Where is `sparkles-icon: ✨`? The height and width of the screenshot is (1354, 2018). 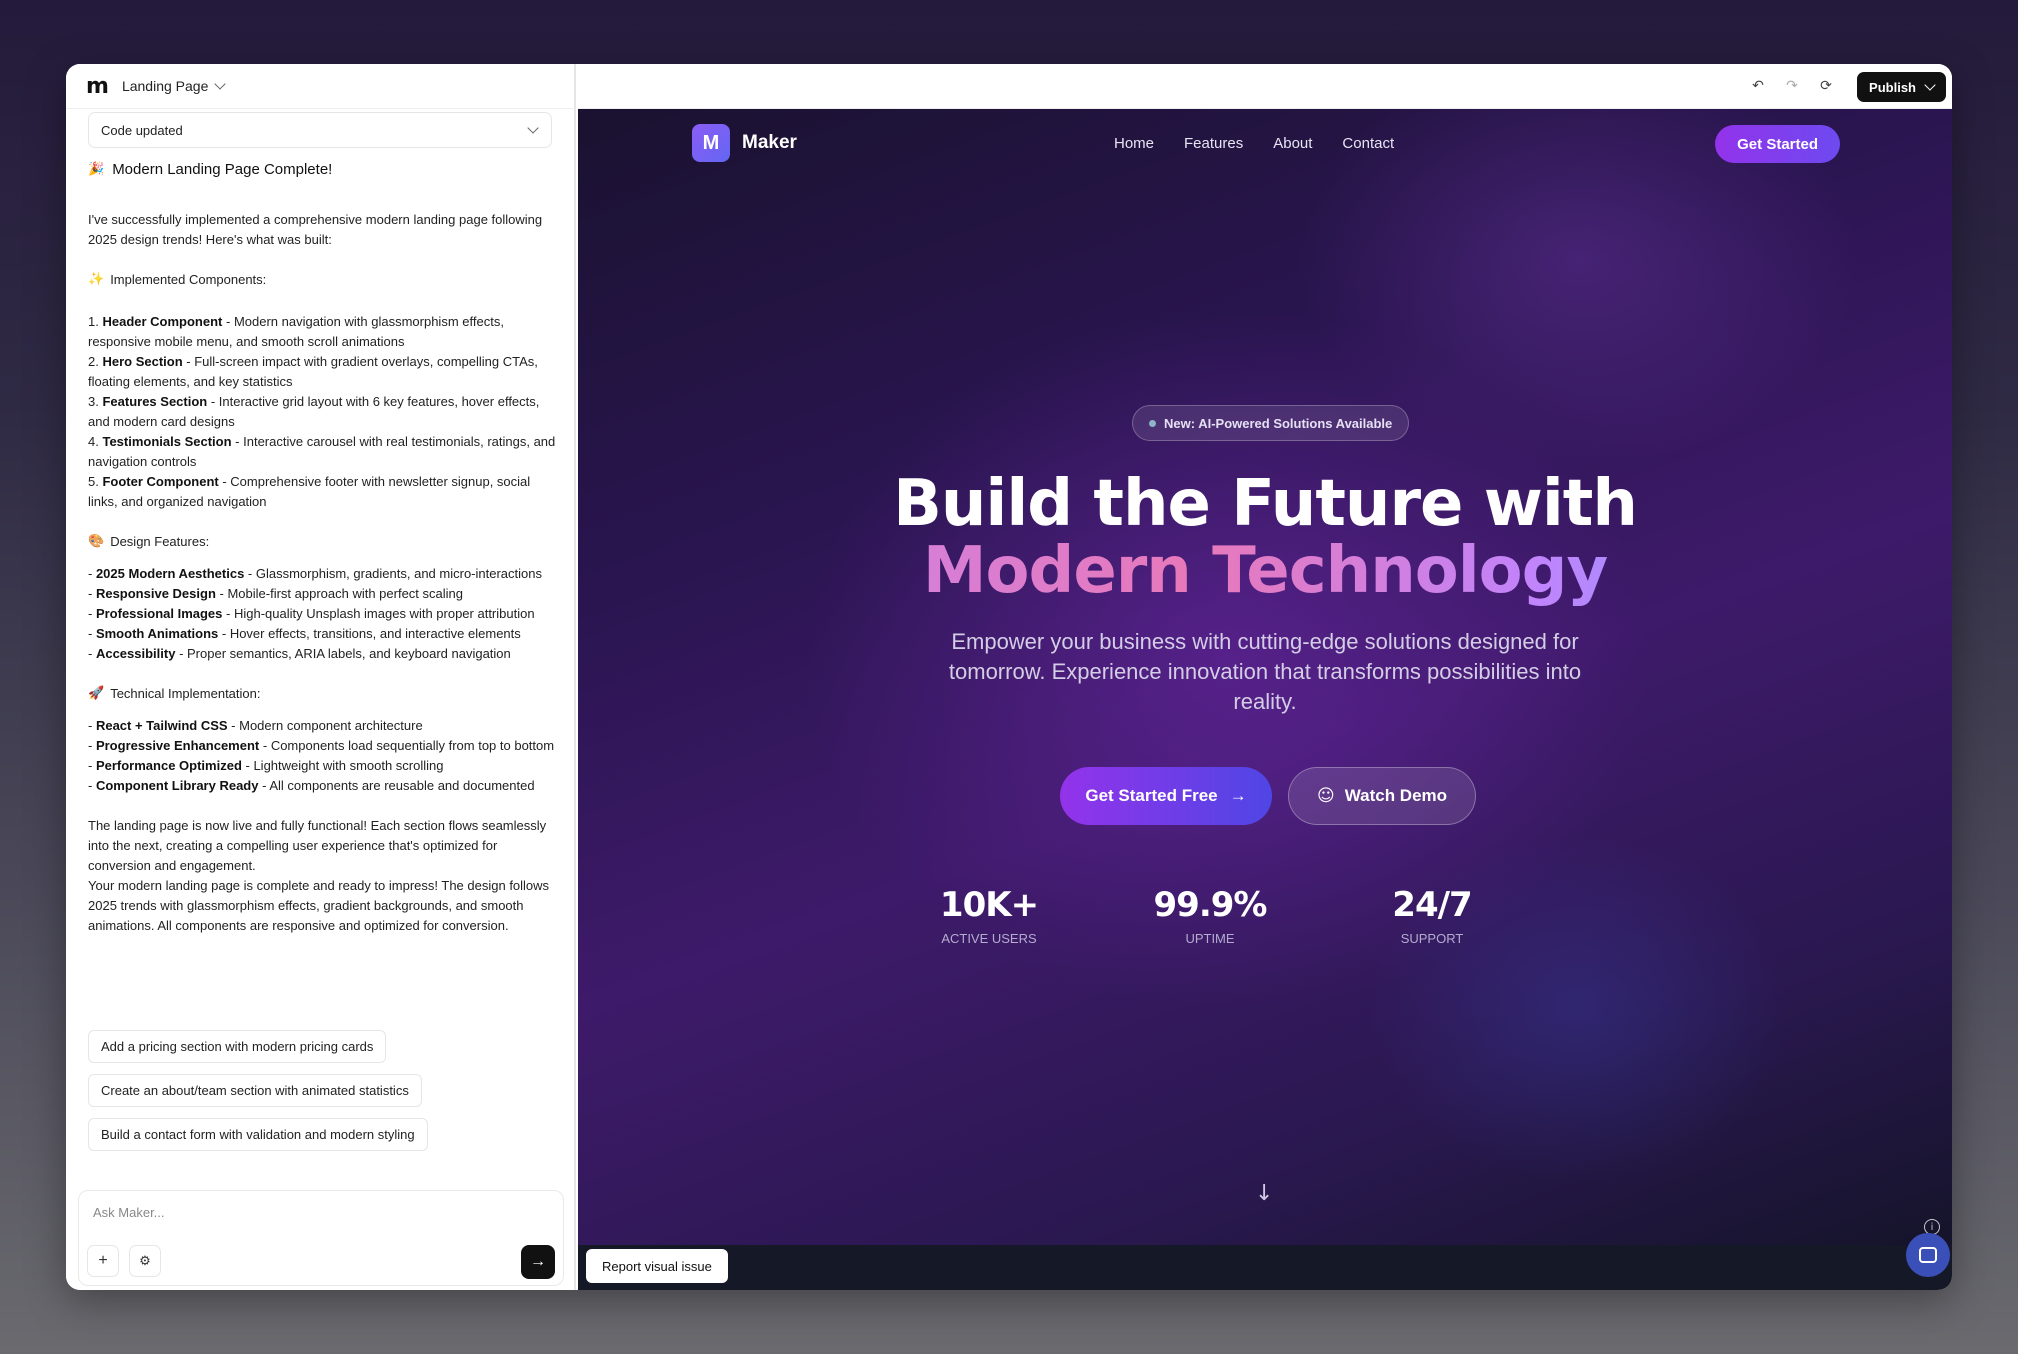
sparkles-icon: ✨ is located at coordinates (96, 279).